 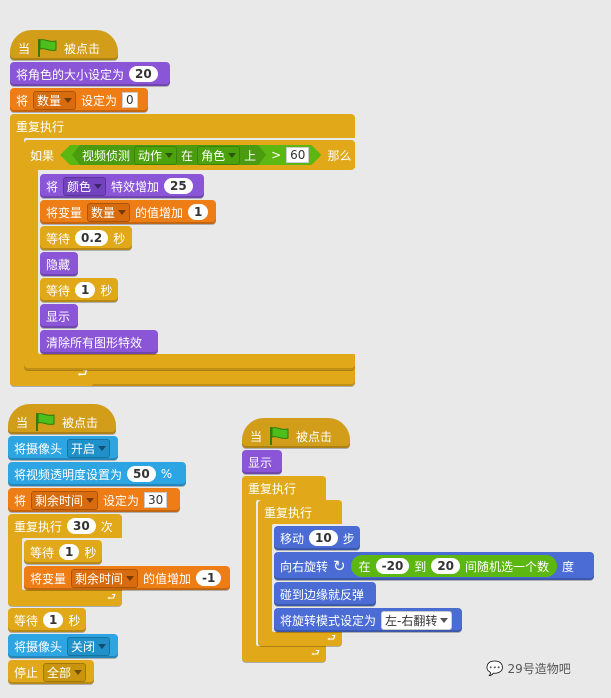 I want to click on clear-effects-block: 清除所有图形特效, so click(x=99, y=342).